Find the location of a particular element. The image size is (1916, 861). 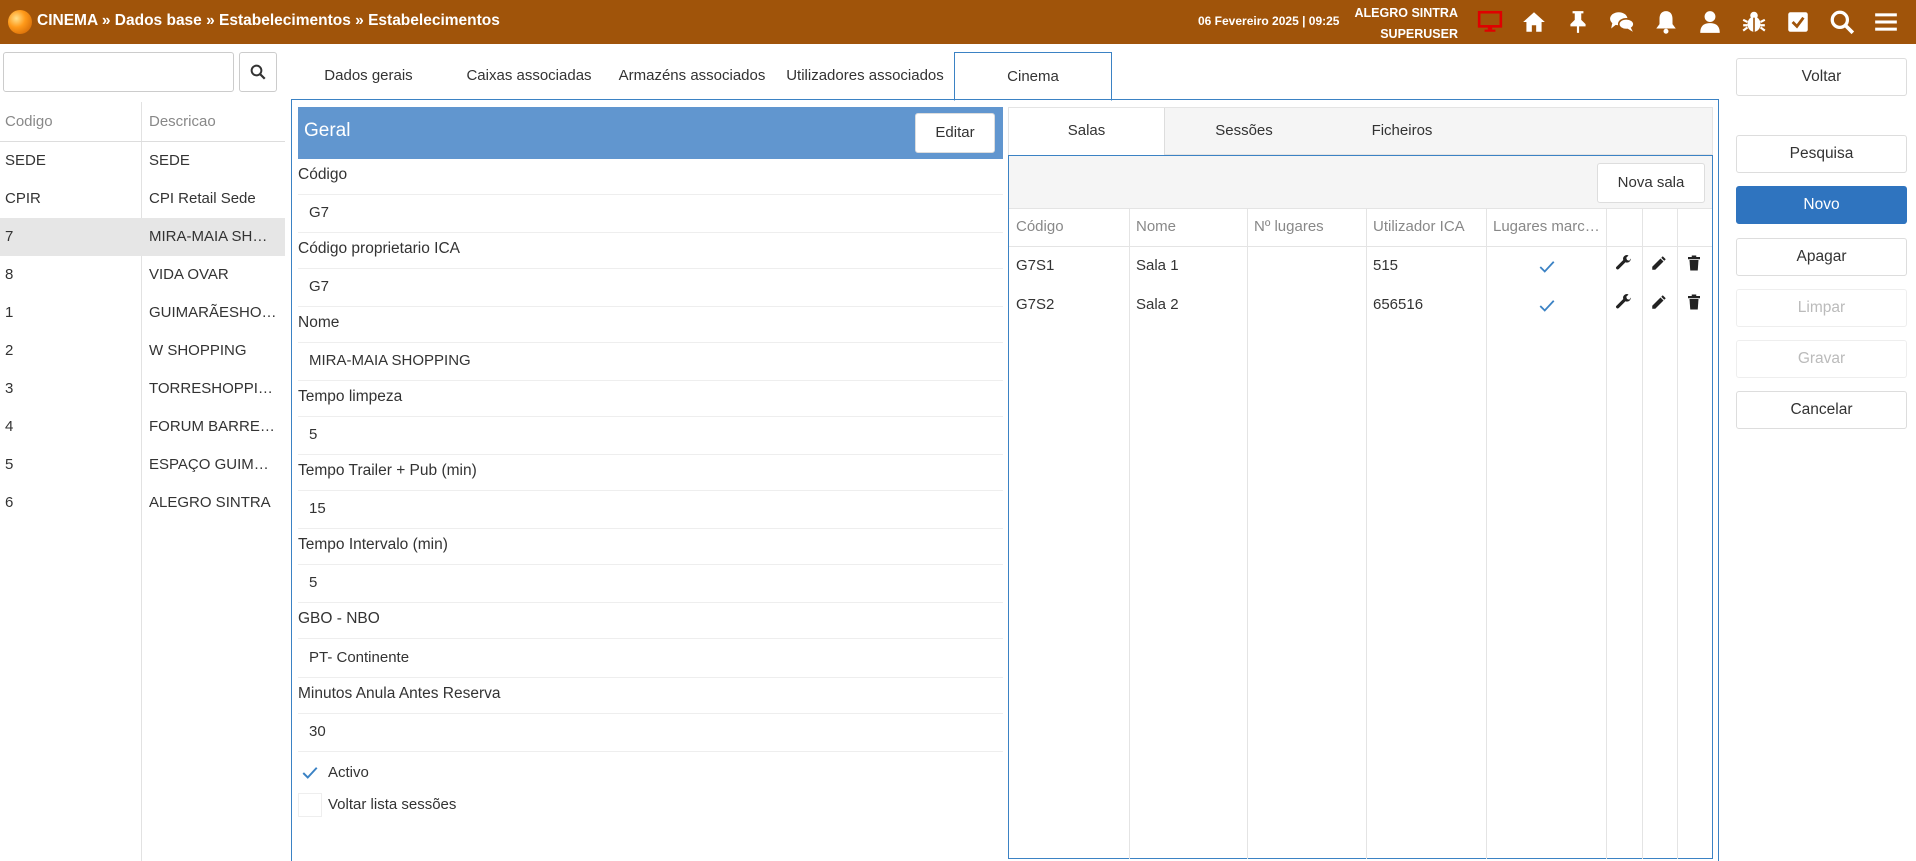

tab-cinema: Cinema is located at coordinates (1033, 76).